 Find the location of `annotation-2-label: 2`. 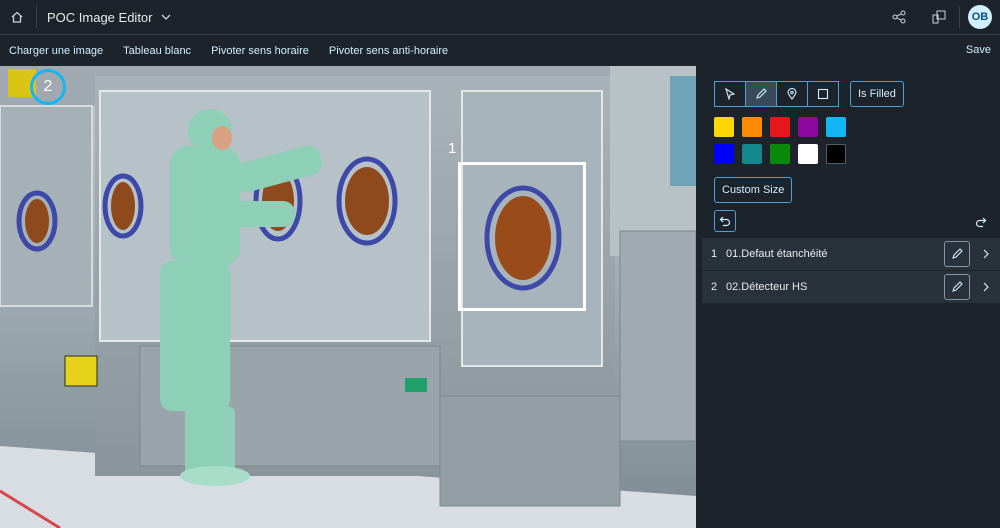

annotation-2-label: 2 is located at coordinates (48, 86).